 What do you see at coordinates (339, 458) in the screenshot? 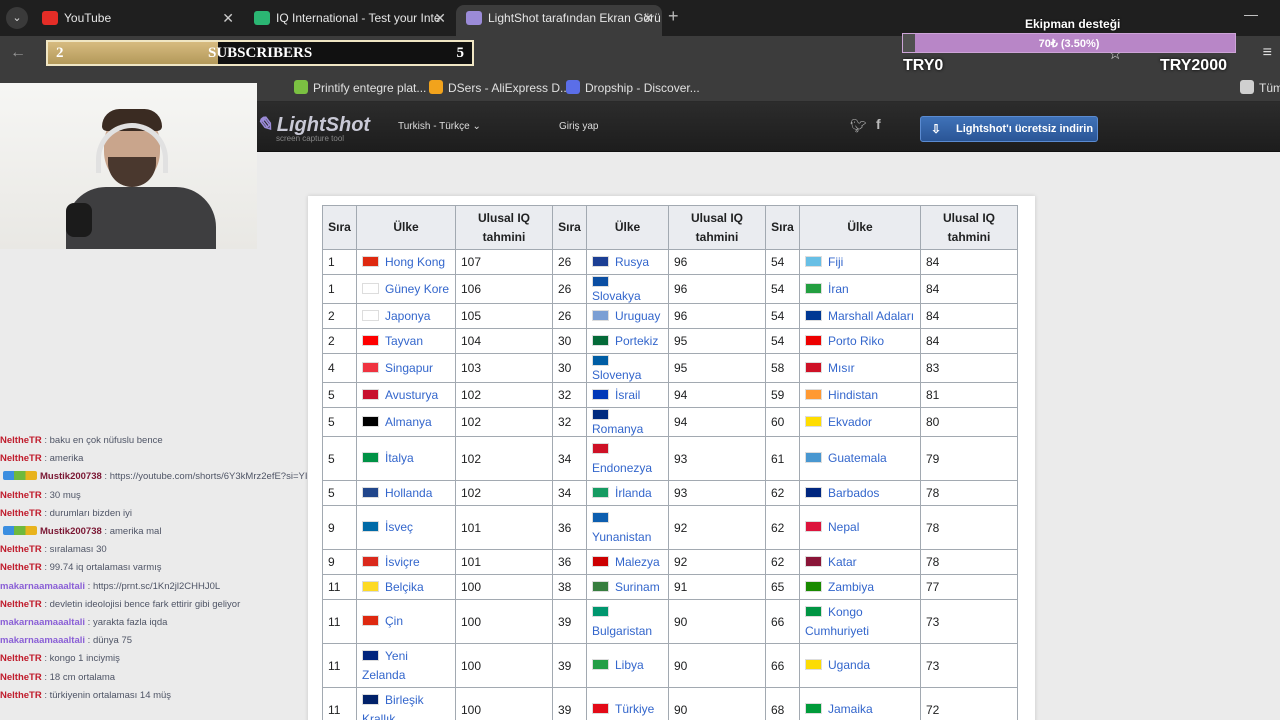
I see `rank-cell: 5` at bounding box center [339, 458].